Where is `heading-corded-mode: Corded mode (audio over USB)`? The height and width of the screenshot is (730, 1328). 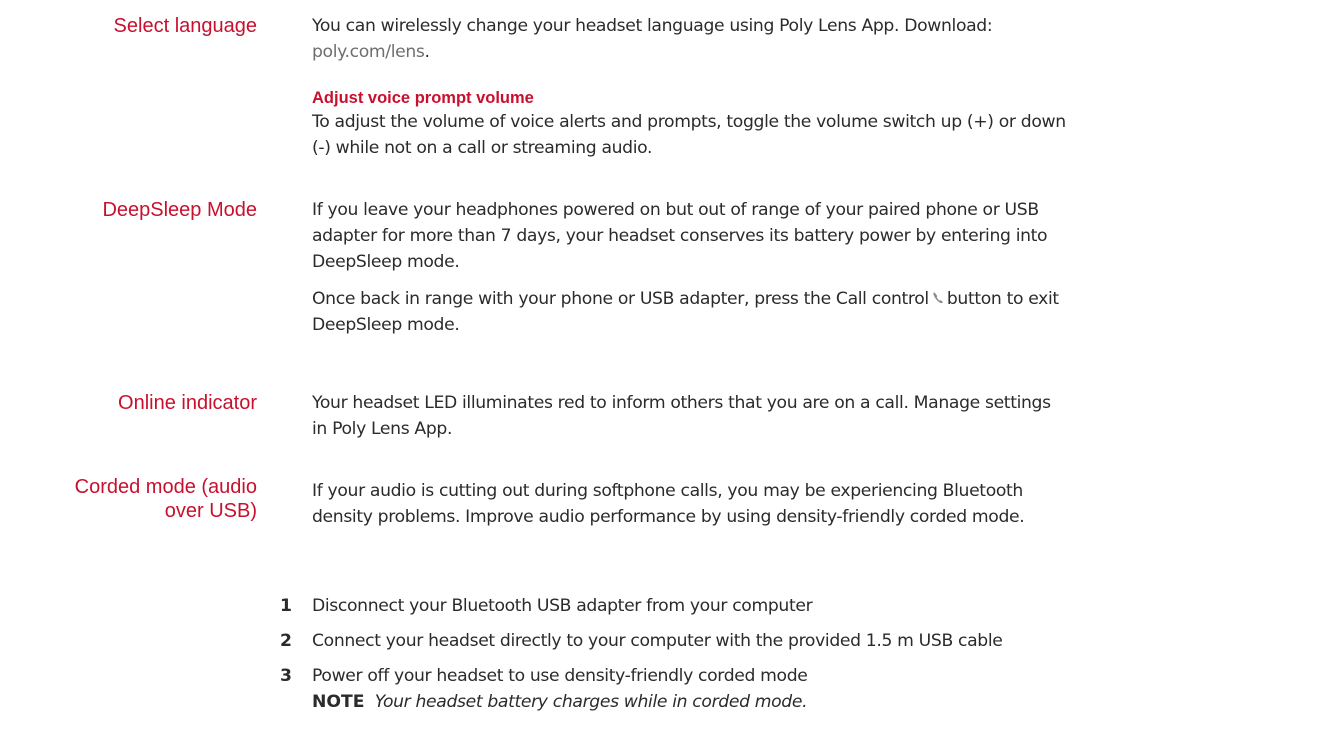
heading-corded-mode: Corded mode (audio over USB) is located at coordinates (157, 499).